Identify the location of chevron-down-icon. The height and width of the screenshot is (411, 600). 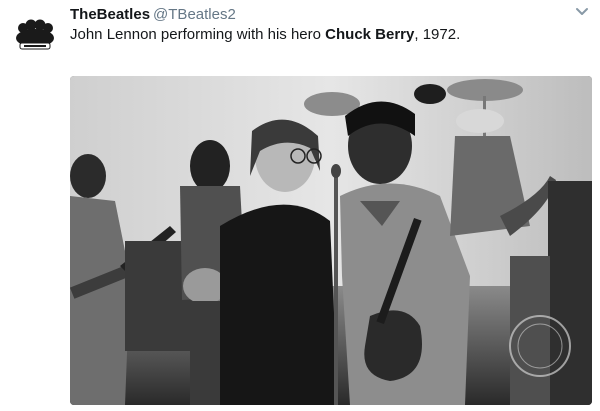
(582, 11).